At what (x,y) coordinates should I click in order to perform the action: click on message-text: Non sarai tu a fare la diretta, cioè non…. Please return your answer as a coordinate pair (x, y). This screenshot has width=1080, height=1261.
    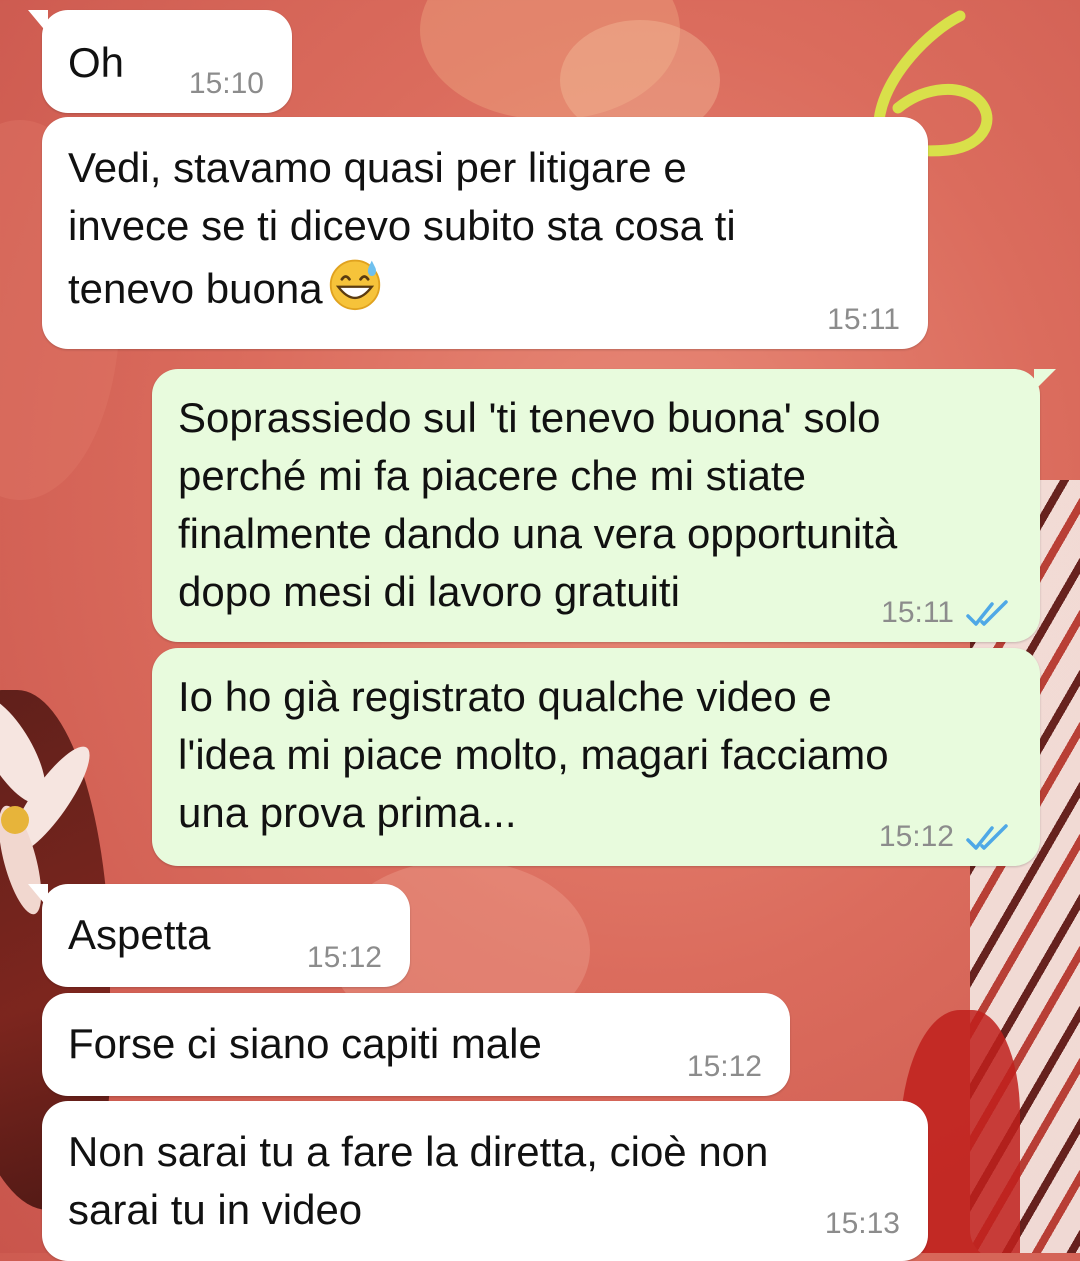
    Looking at the image, I should click on (418, 1180).